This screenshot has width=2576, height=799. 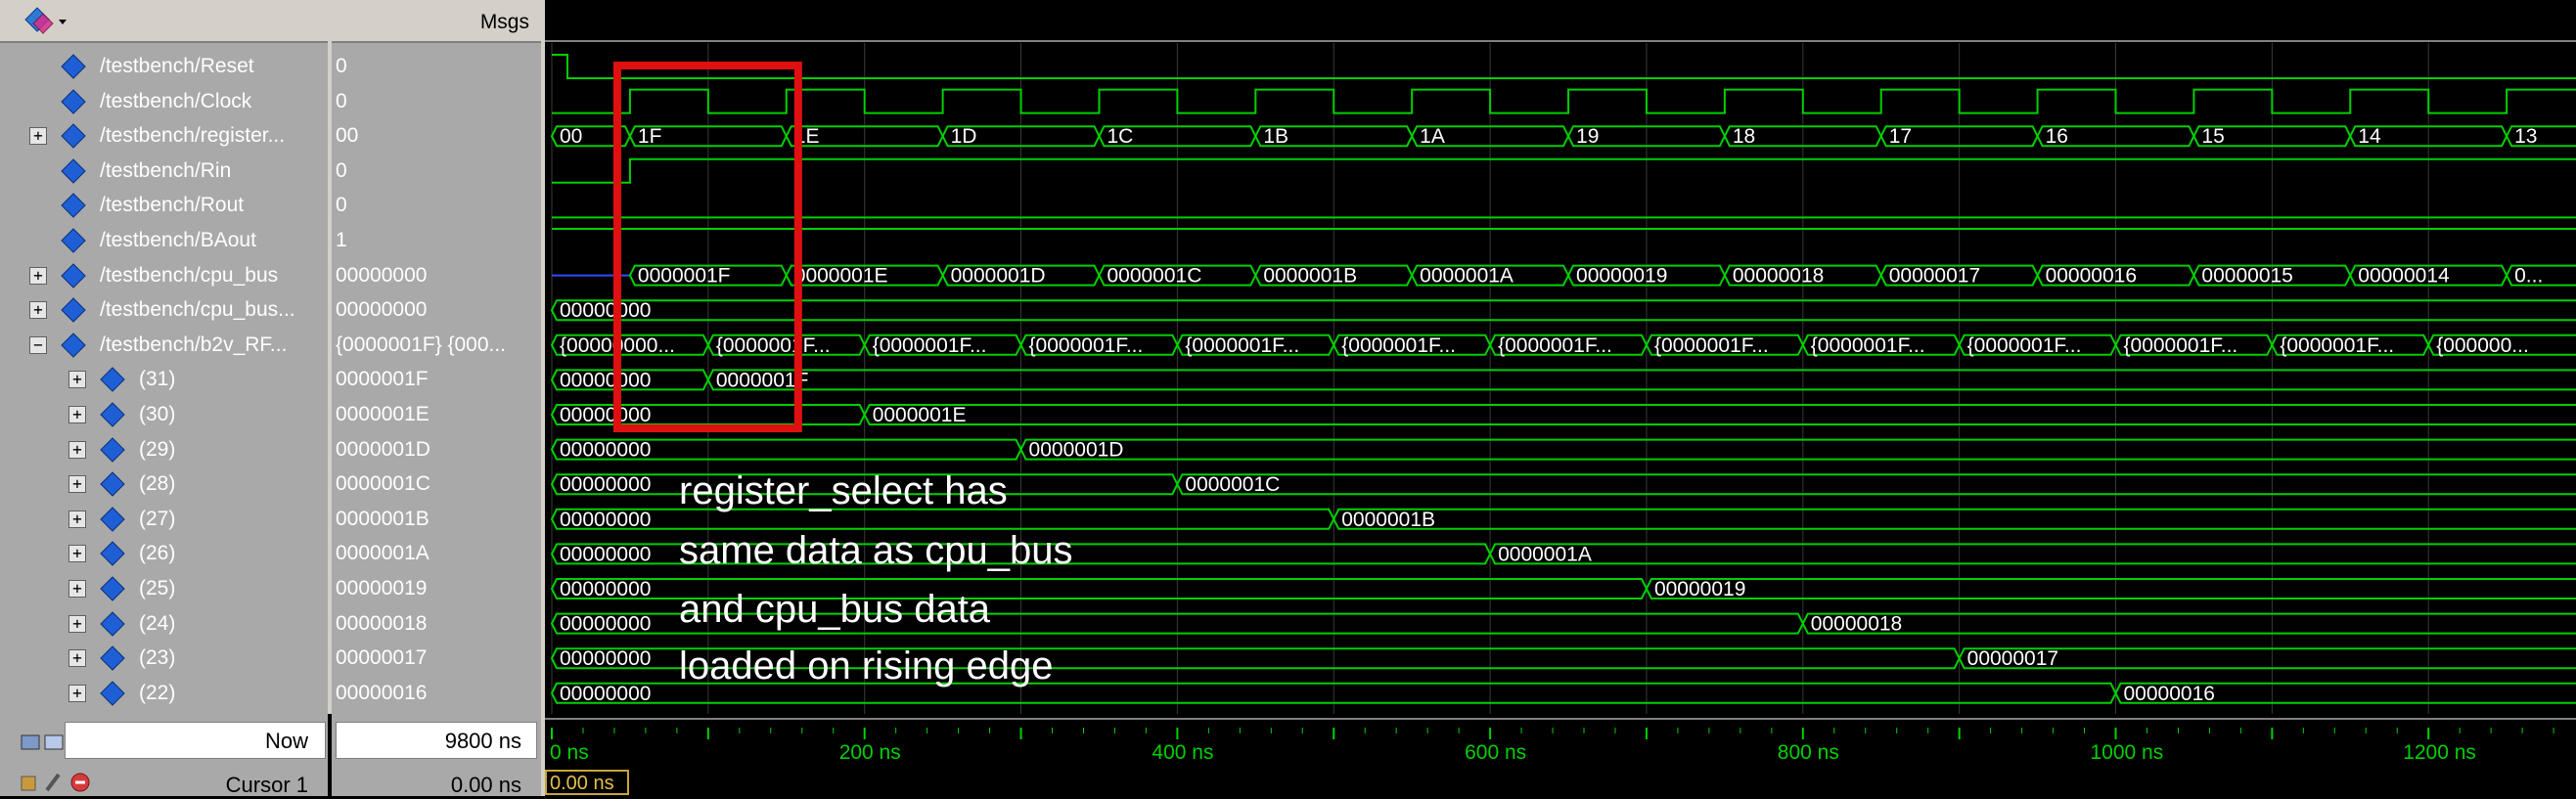 What do you see at coordinates (157, 519) in the screenshot?
I see `signal-name: (27)` at bounding box center [157, 519].